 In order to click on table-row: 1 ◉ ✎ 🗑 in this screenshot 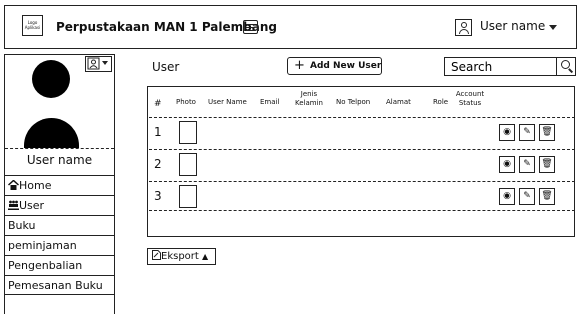, I will do `click(362, 132)`.